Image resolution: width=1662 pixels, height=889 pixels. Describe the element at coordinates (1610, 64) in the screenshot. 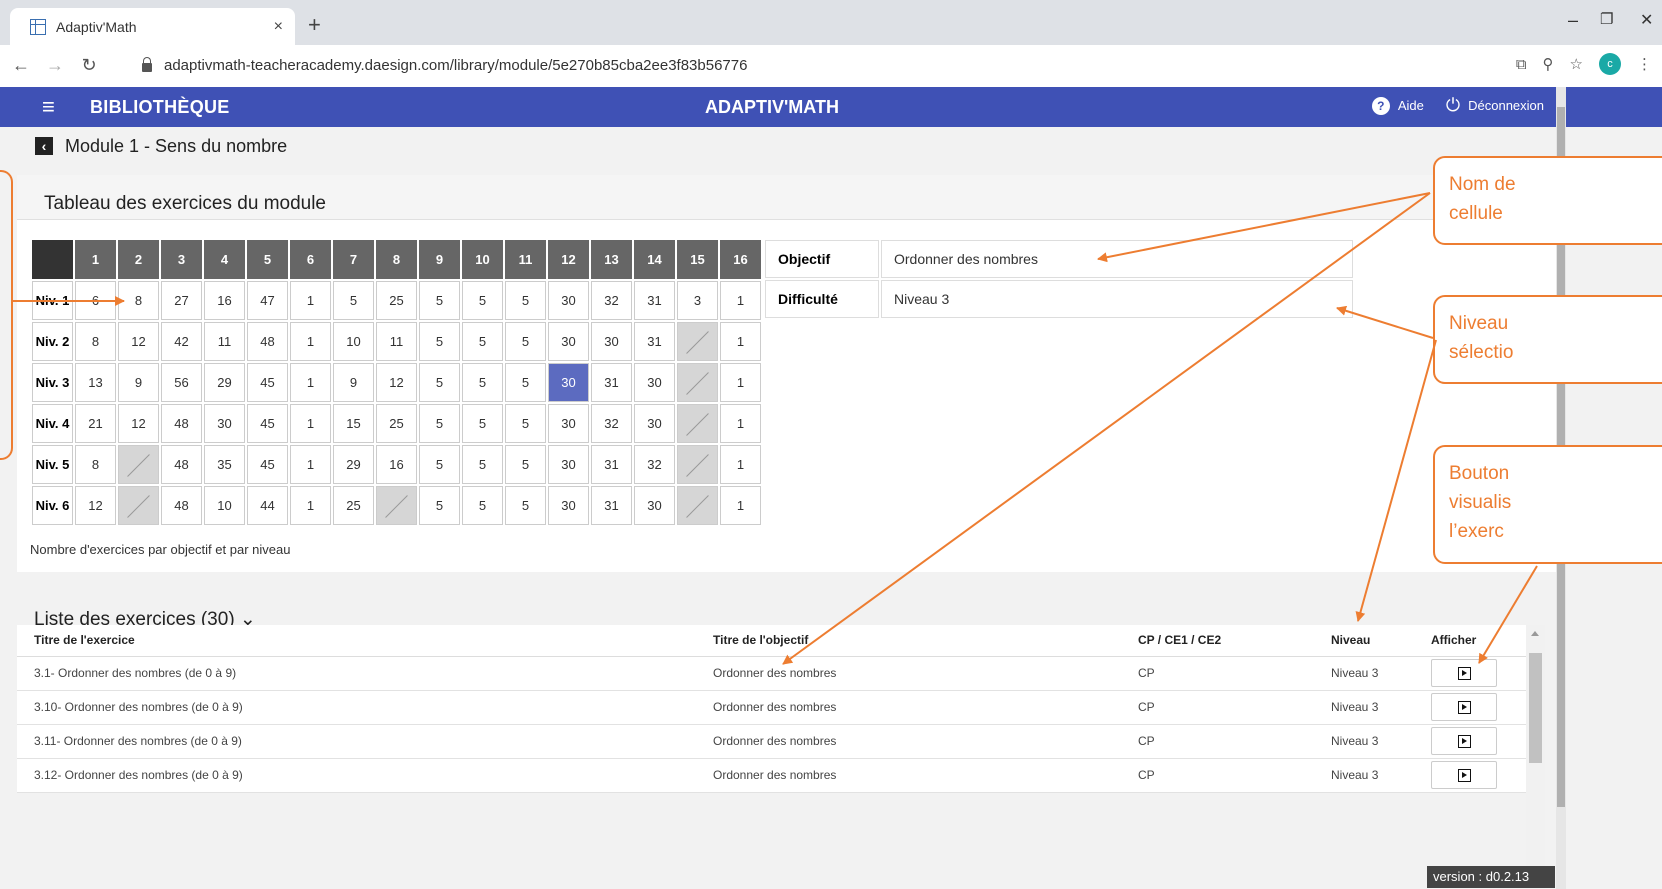

I see `profile-avatar: c` at that location.